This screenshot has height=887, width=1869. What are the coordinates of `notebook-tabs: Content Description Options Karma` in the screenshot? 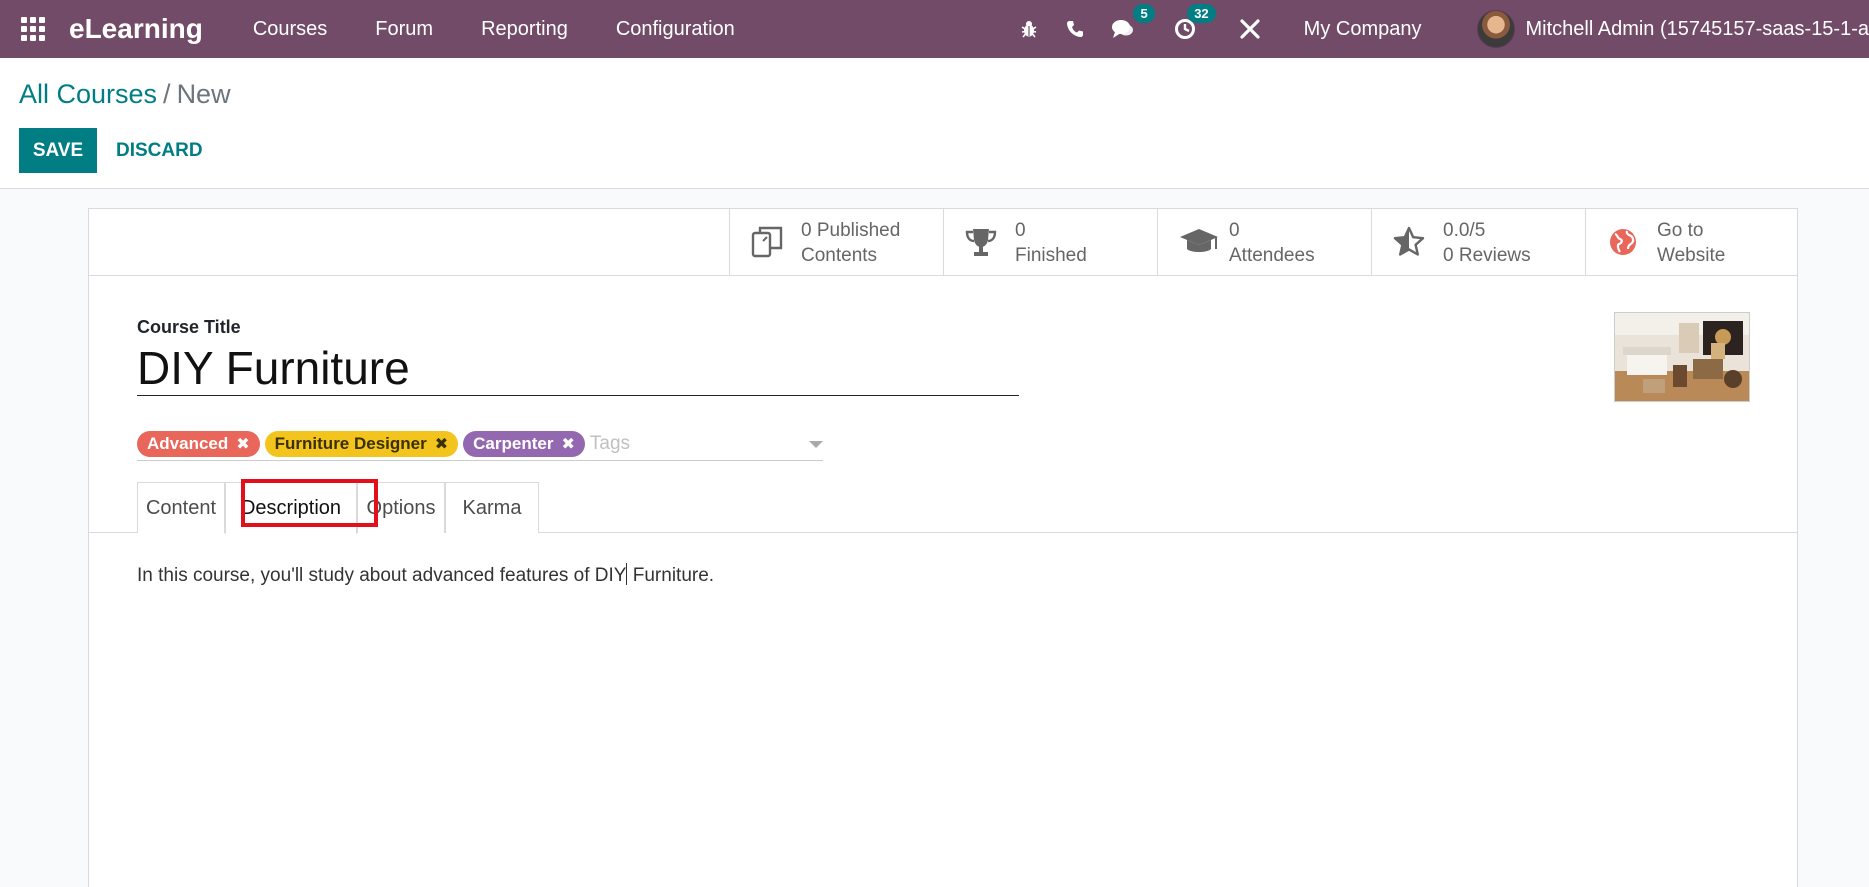 It's located at (943, 508).